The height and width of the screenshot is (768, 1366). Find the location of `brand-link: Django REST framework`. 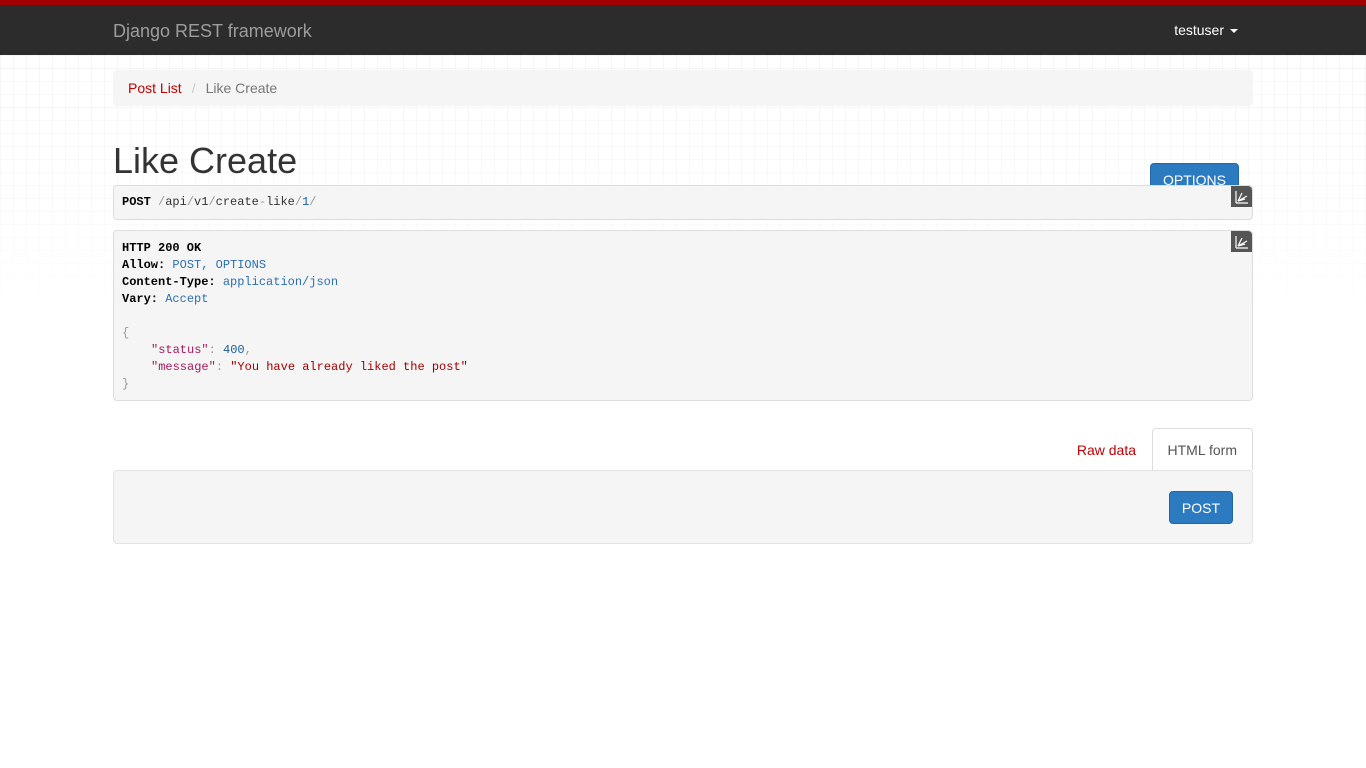

brand-link: Django REST framework is located at coordinates (212, 31).